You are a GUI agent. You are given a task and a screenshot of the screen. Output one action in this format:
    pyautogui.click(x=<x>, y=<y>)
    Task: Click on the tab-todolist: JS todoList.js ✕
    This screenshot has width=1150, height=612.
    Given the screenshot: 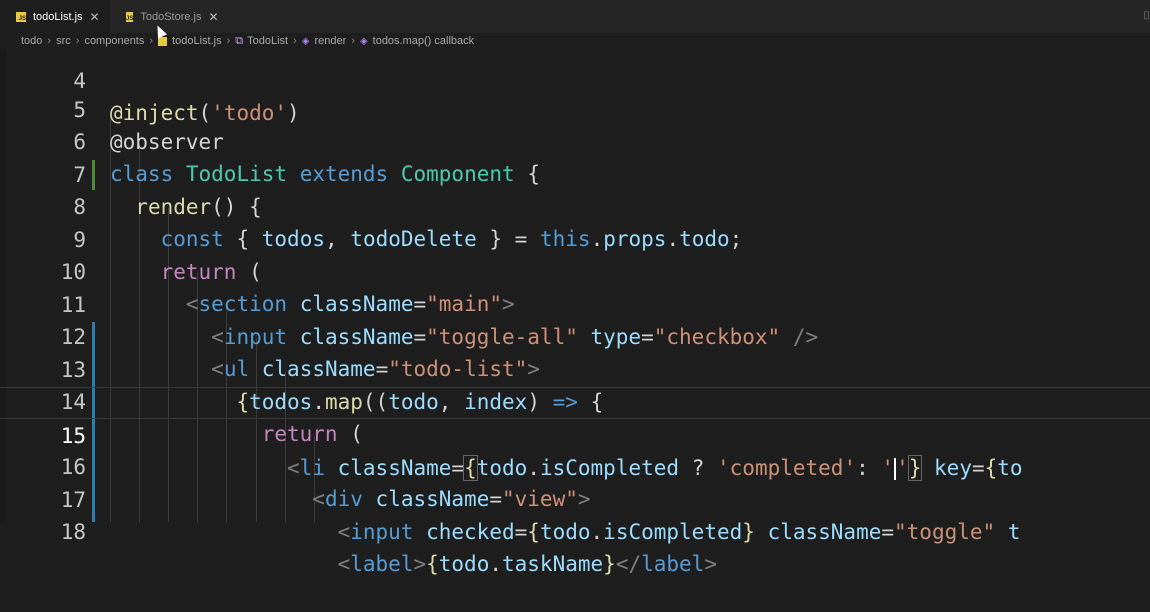 What is the action you would take?
    pyautogui.click(x=55, y=16)
    